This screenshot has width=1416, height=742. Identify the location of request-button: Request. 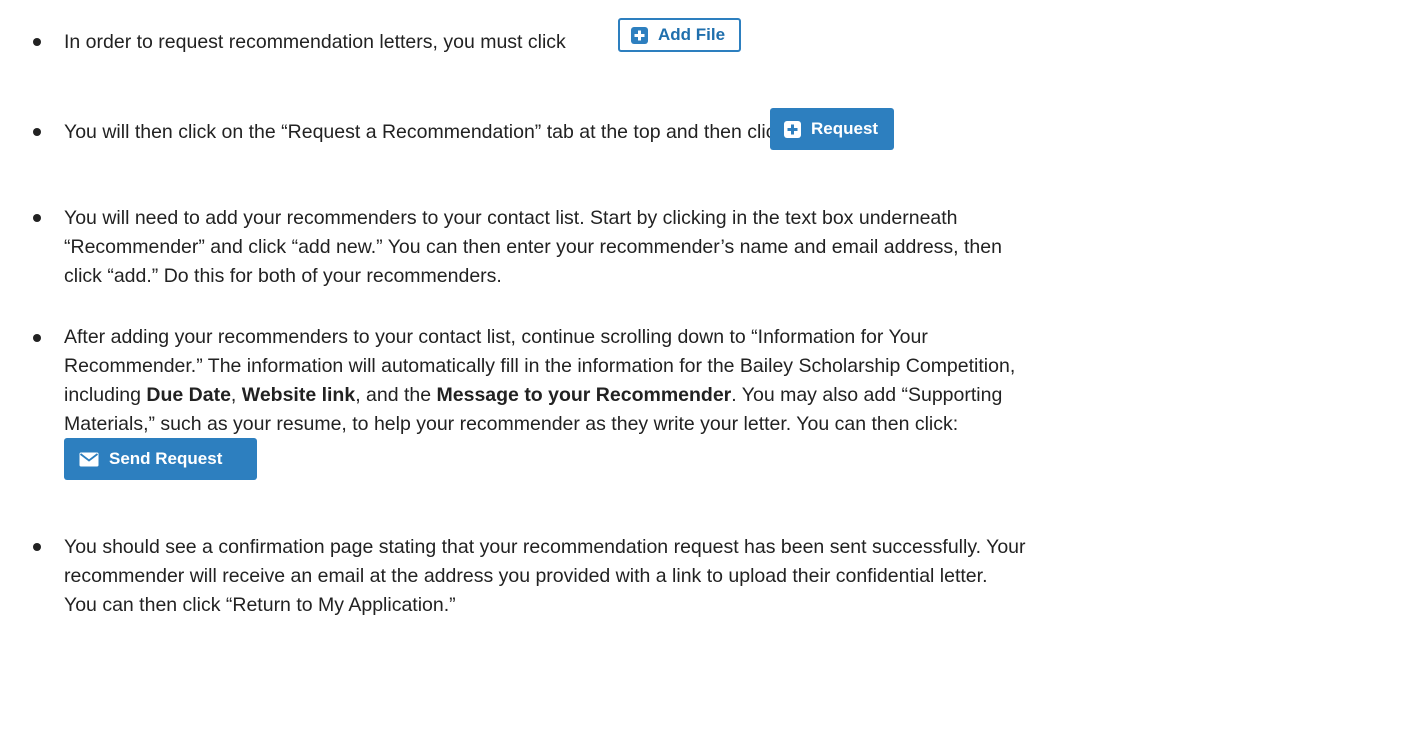
(832, 129).